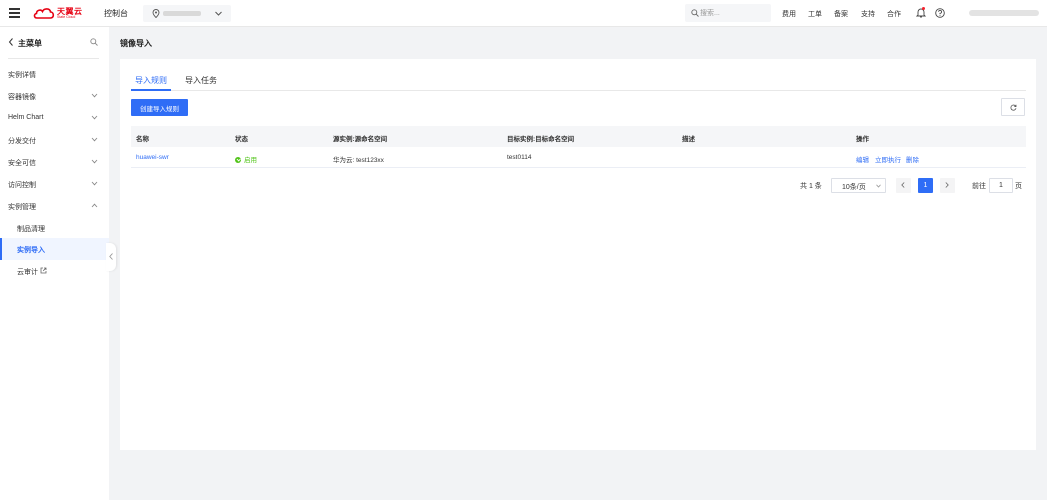  I want to click on goto-page-input, so click(1001, 185).